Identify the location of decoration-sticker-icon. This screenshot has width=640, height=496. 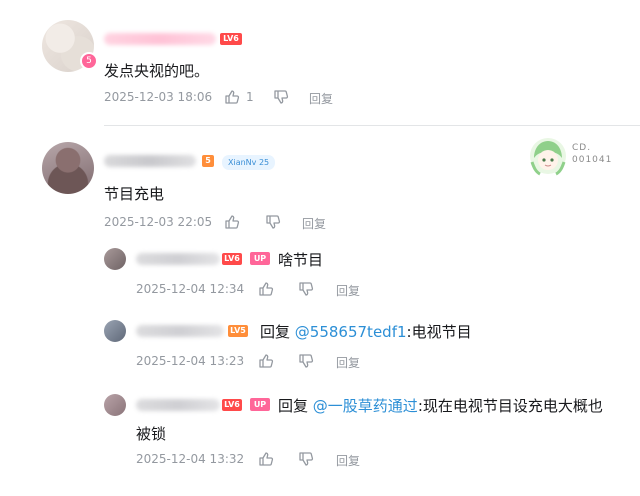
(548, 157).